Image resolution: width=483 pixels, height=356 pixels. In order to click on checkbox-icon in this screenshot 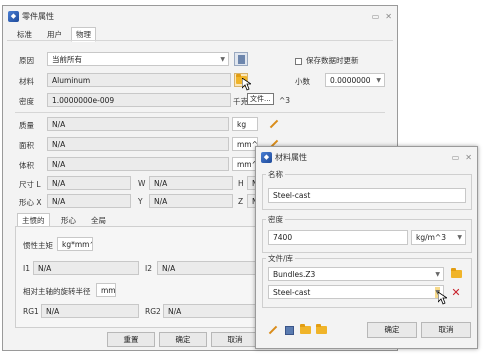, I will do `click(298, 61)`.